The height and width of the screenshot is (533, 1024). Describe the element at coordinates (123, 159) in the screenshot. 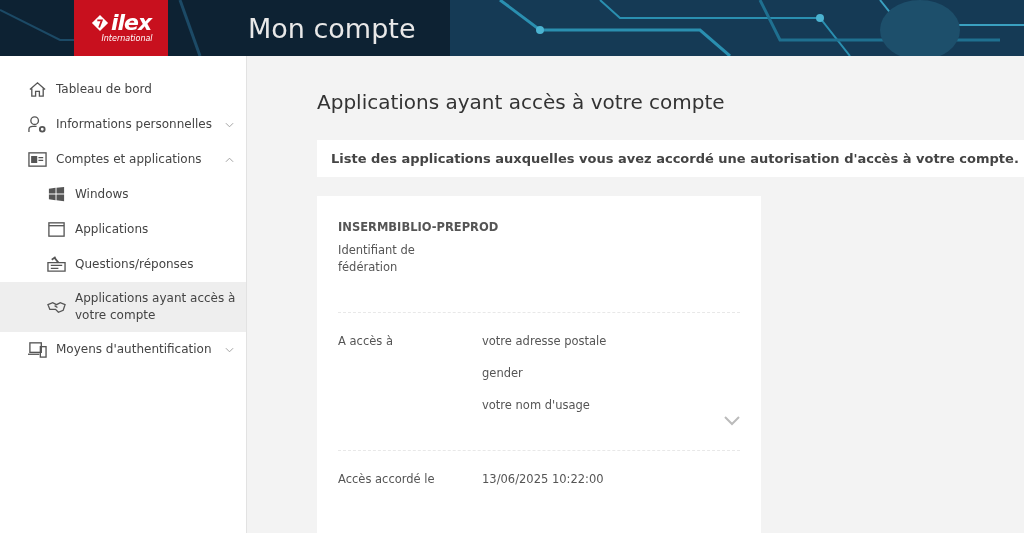

I see `nav-item: Comptes et applications` at that location.